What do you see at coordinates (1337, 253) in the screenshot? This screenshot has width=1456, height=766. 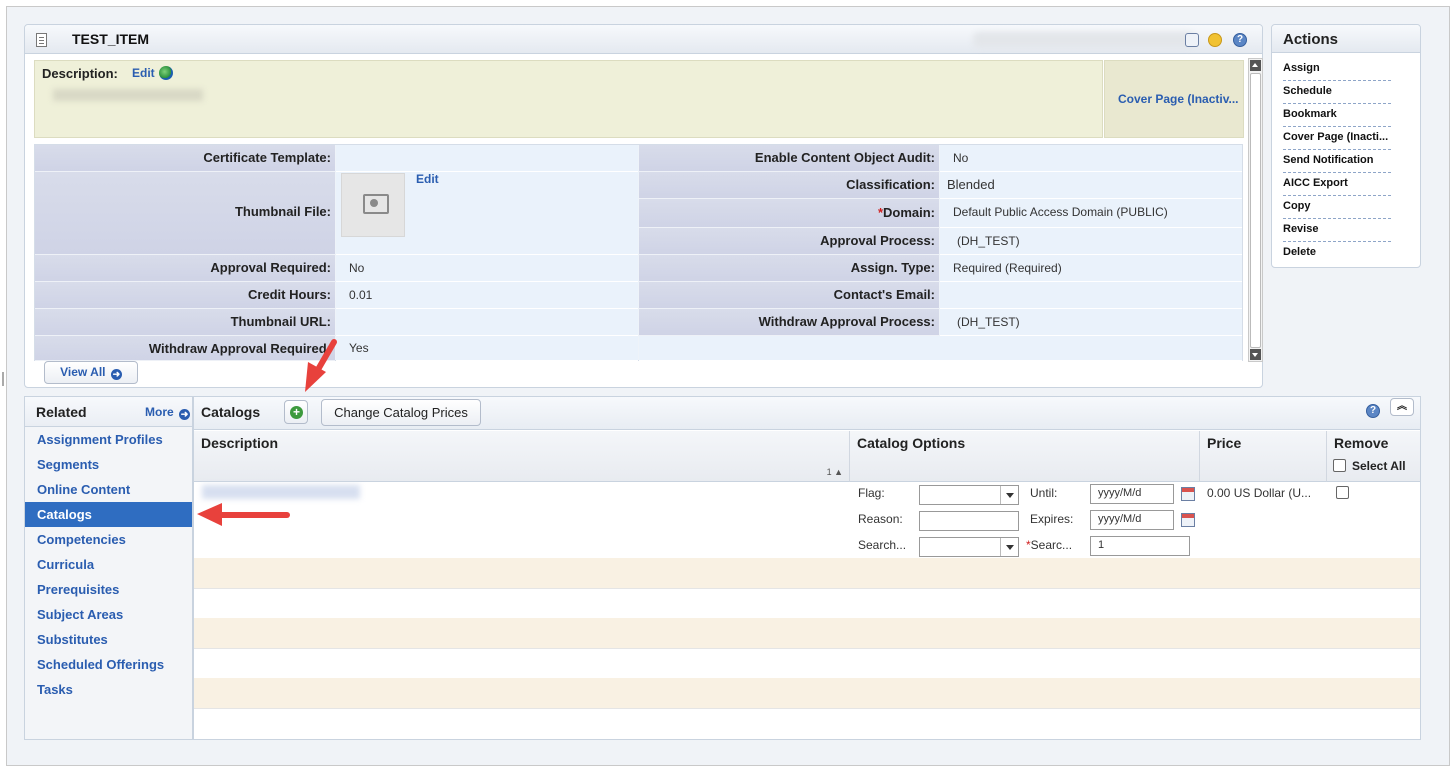 I see `action-delete: Delete` at bounding box center [1337, 253].